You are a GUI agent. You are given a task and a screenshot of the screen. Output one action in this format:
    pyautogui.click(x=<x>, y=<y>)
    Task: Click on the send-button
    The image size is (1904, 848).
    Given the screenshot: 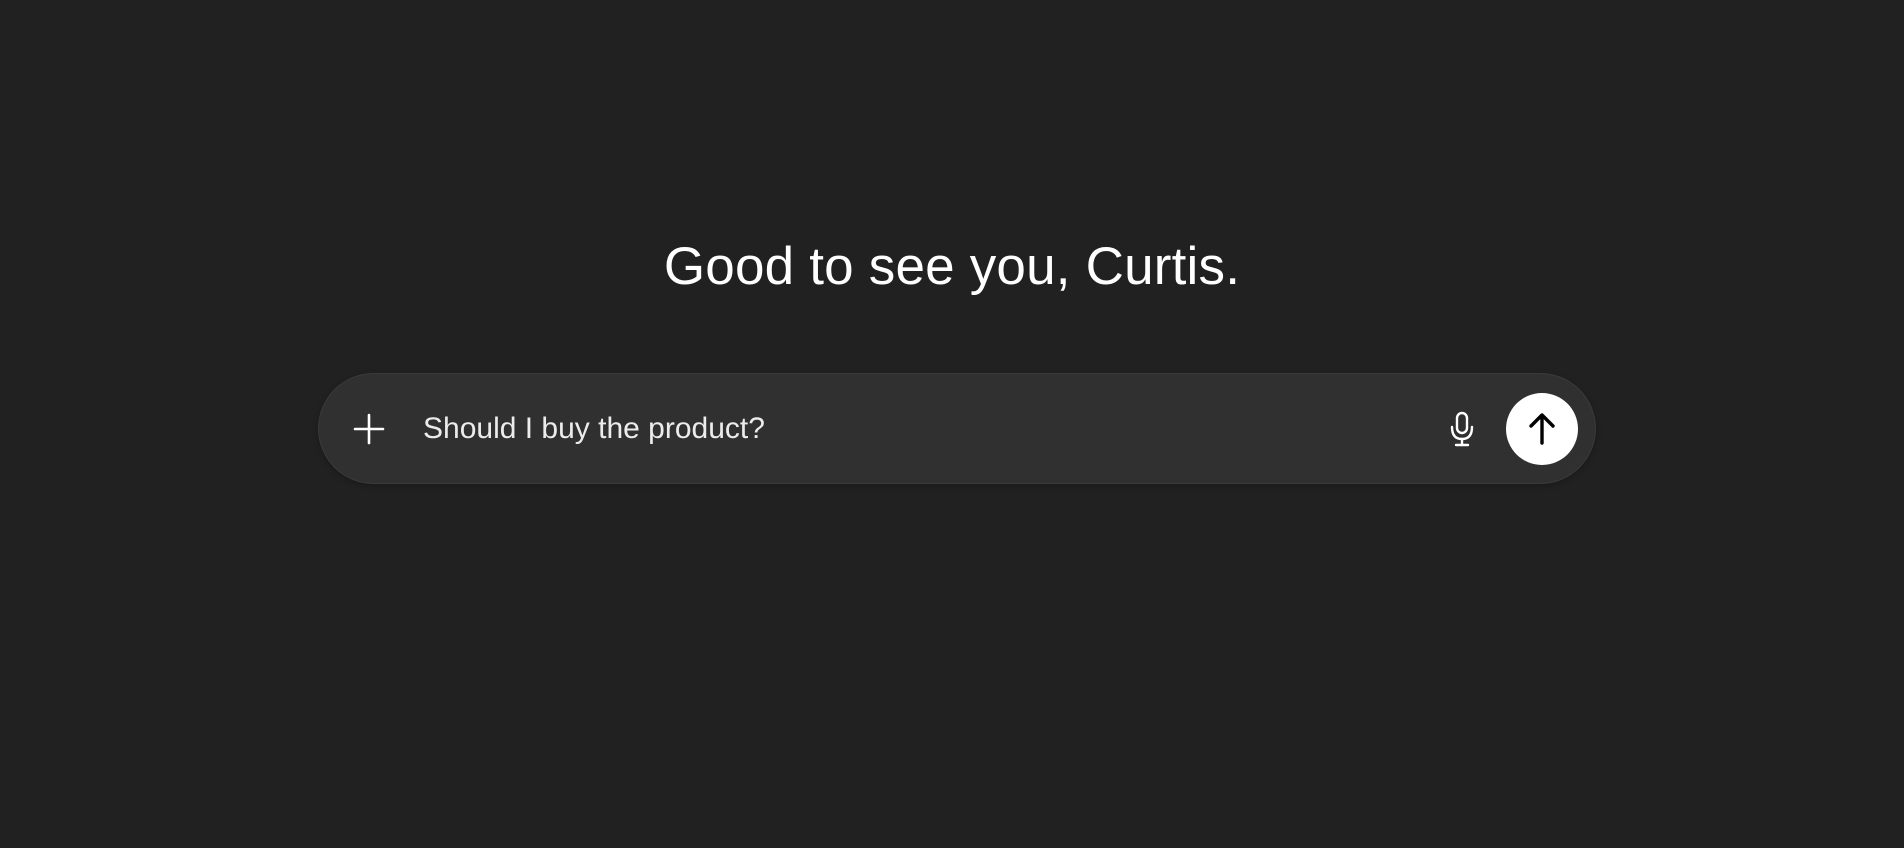 What is the action you would take?
    pyautogui.click(x=1542, y=429)
    